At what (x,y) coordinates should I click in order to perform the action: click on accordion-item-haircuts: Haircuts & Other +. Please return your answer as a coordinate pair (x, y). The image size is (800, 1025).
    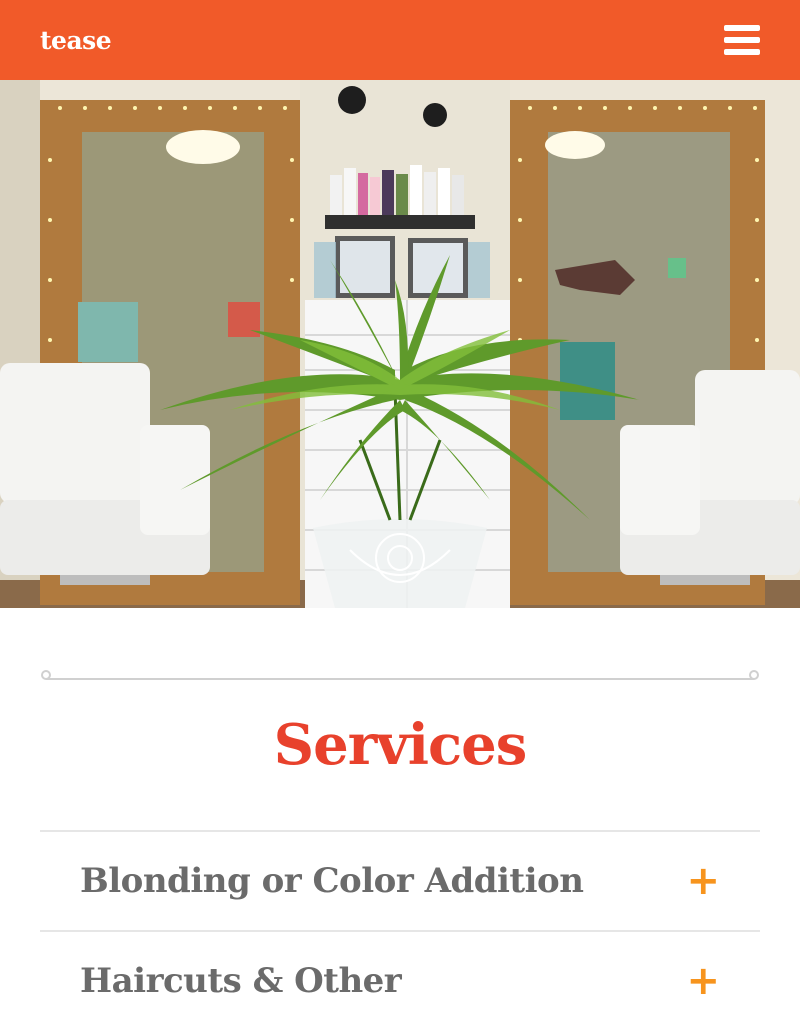
    Looking at the image, I should click on (400, 977).